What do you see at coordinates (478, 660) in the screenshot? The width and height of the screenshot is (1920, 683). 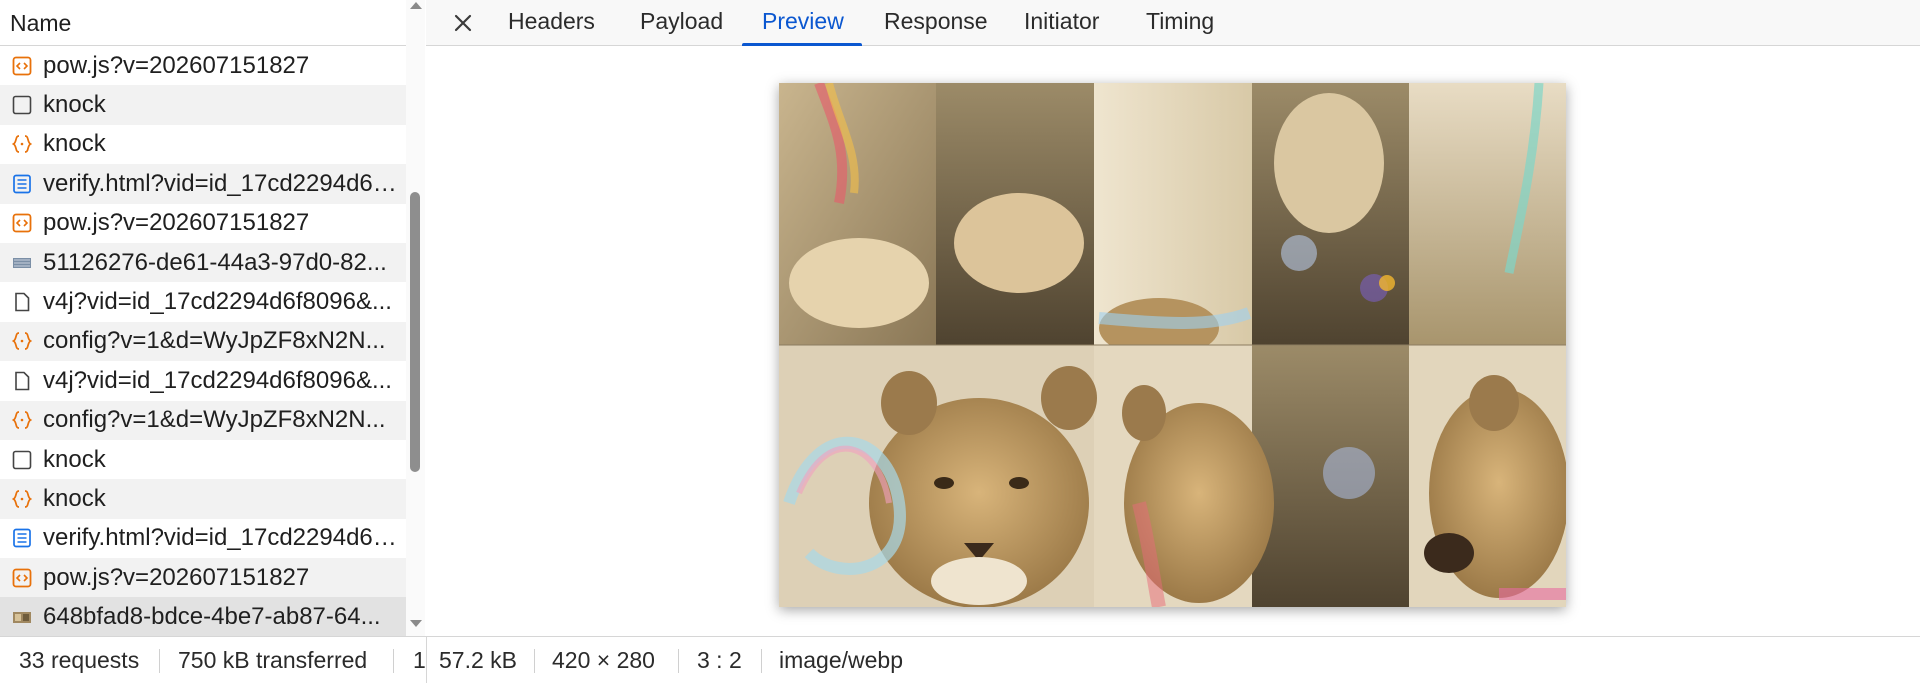 I see `image-size: 57.2 kB` at bounding box center [478, 660].